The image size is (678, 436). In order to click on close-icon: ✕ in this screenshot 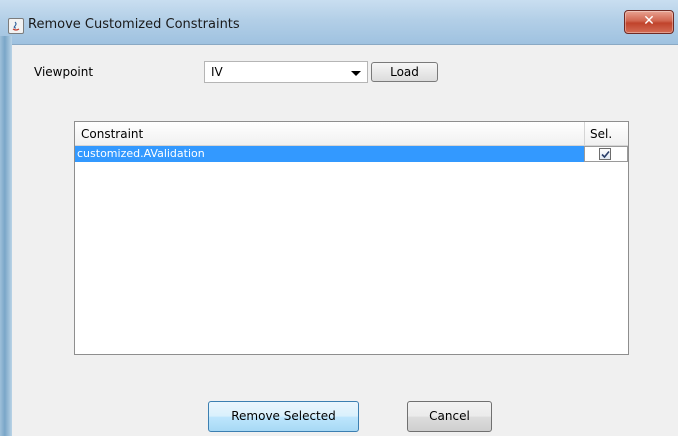, I will do `click(649, 21)`.